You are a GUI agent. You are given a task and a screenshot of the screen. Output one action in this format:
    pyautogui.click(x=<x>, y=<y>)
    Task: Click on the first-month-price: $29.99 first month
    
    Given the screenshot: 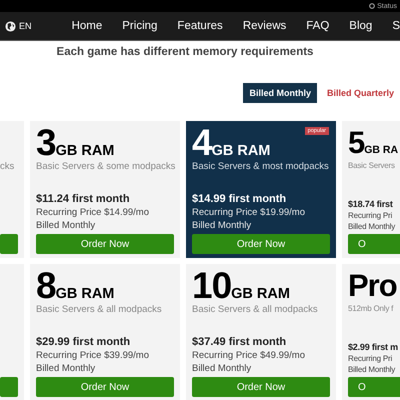 What is the action you would take?
    pyautogui.click(x=84, y=342)
    